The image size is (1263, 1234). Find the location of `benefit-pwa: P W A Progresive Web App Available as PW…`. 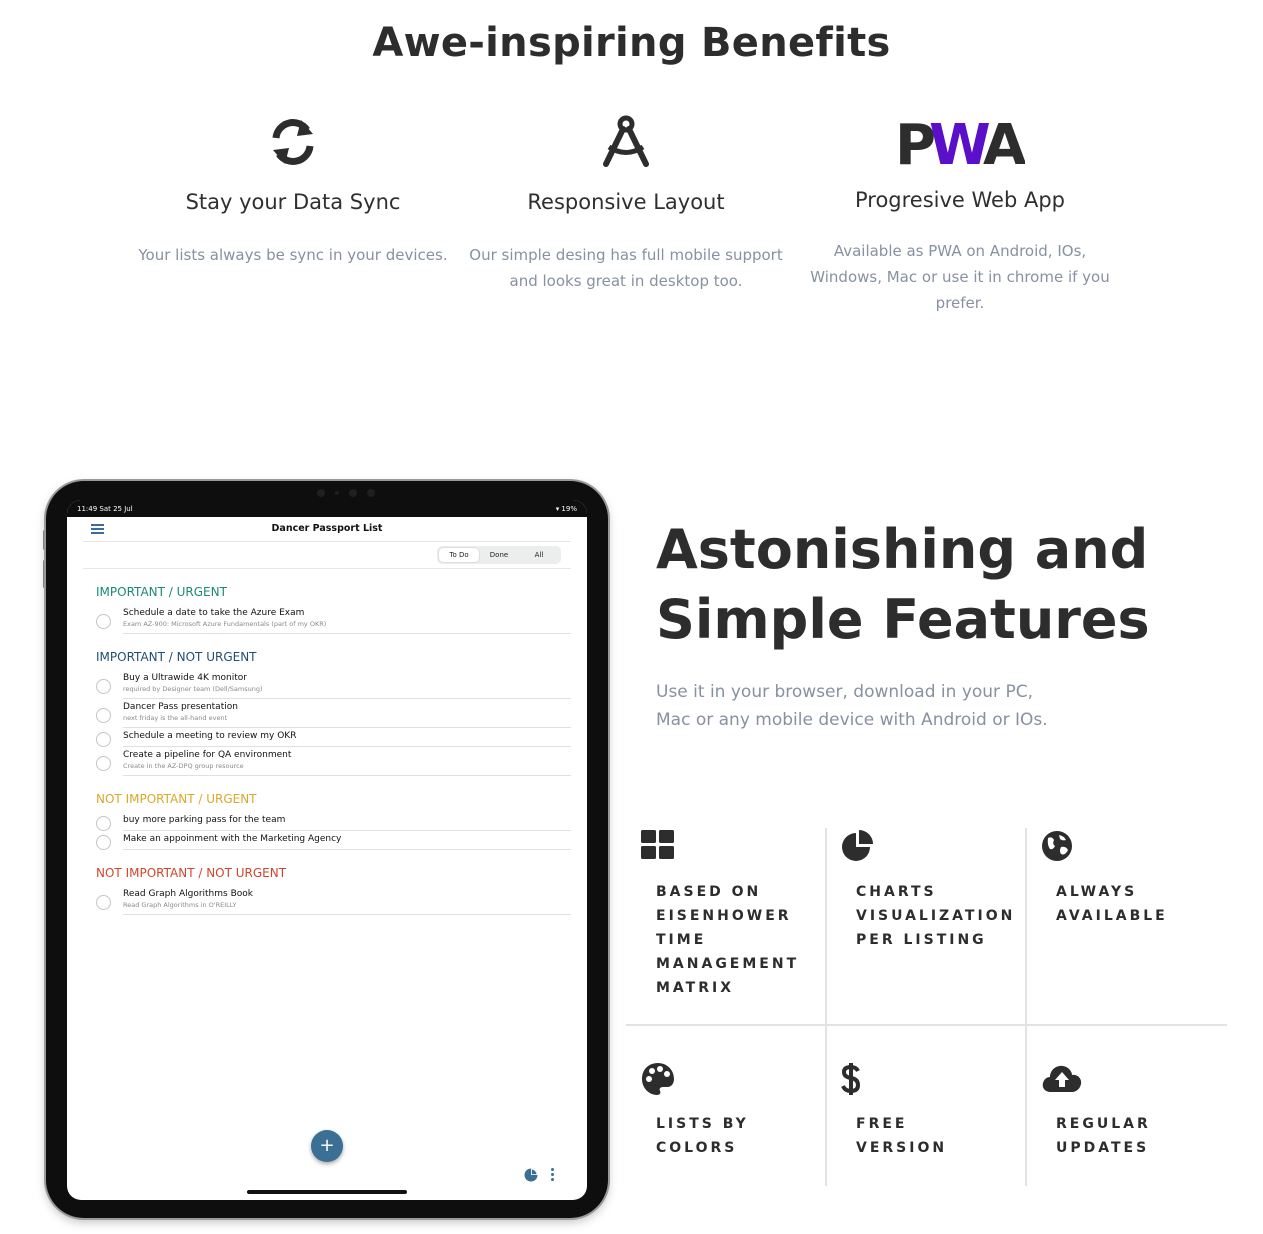

benefit-pwa: P W A Progresive Web App Available as PW… is located at coordinates (960, 213).